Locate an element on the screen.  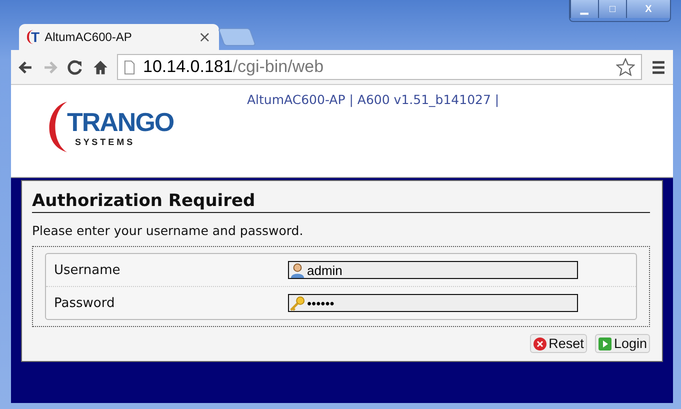
back-icon is located at coordinates (25, 67).